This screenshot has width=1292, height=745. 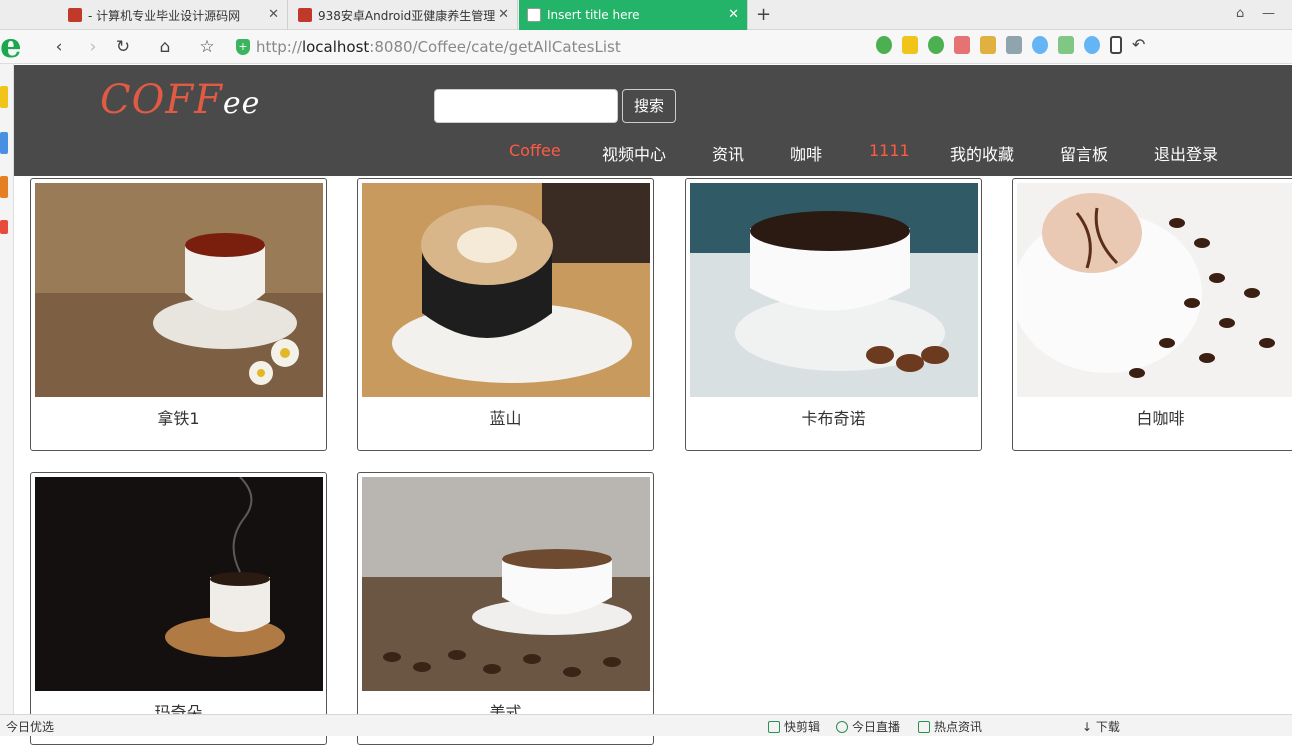 What do you see at coordinates (1084, 153) in the screenshot?
I see `nav-message-board: 留言板` at bounding box center [1084, 153].